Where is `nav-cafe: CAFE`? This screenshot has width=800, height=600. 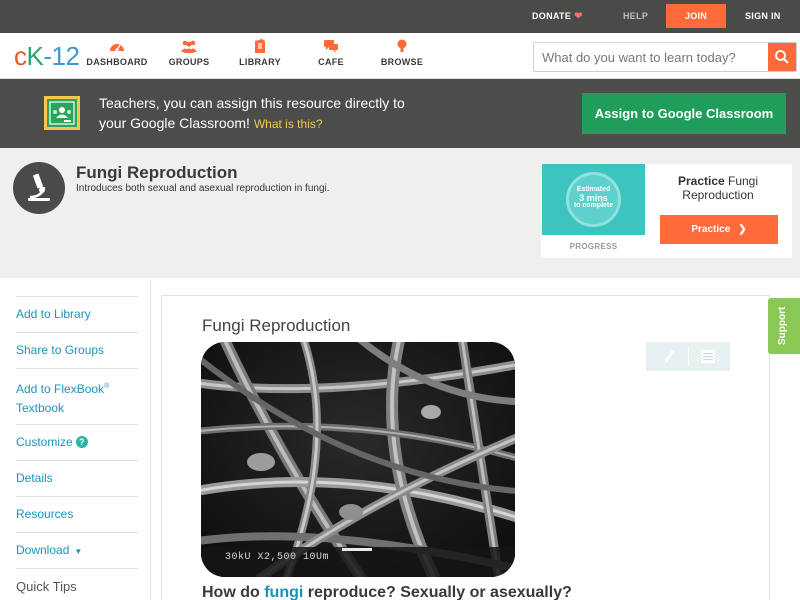 nav-cafe: CAFE is located at coordinates (331, 53).